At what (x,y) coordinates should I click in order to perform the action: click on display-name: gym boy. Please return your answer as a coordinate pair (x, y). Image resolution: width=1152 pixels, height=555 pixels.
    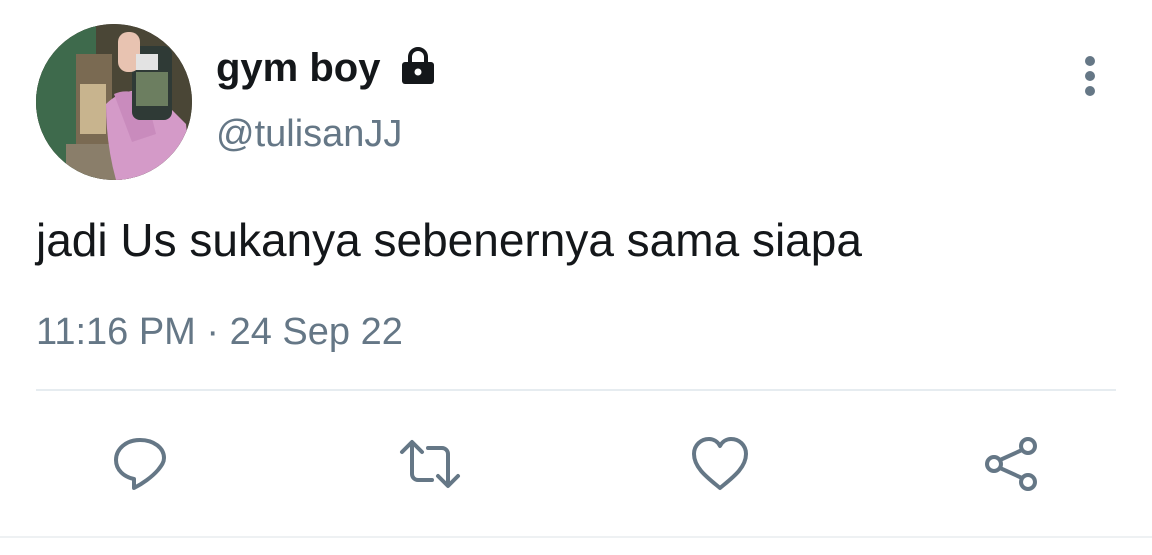
    Looking at the image, I should click on (298, 68).